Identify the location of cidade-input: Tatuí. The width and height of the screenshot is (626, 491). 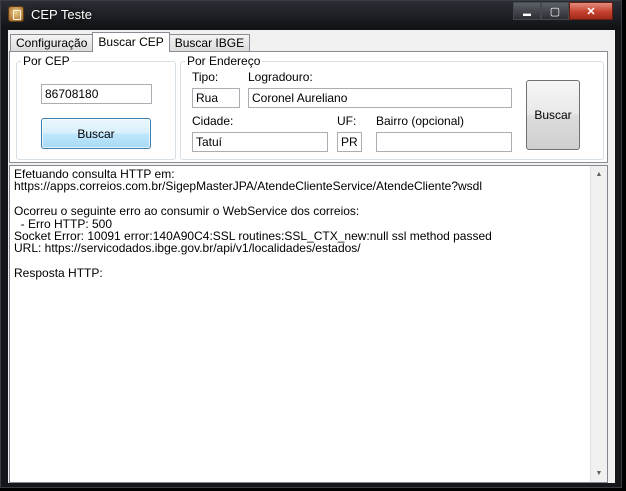
(260, 142).